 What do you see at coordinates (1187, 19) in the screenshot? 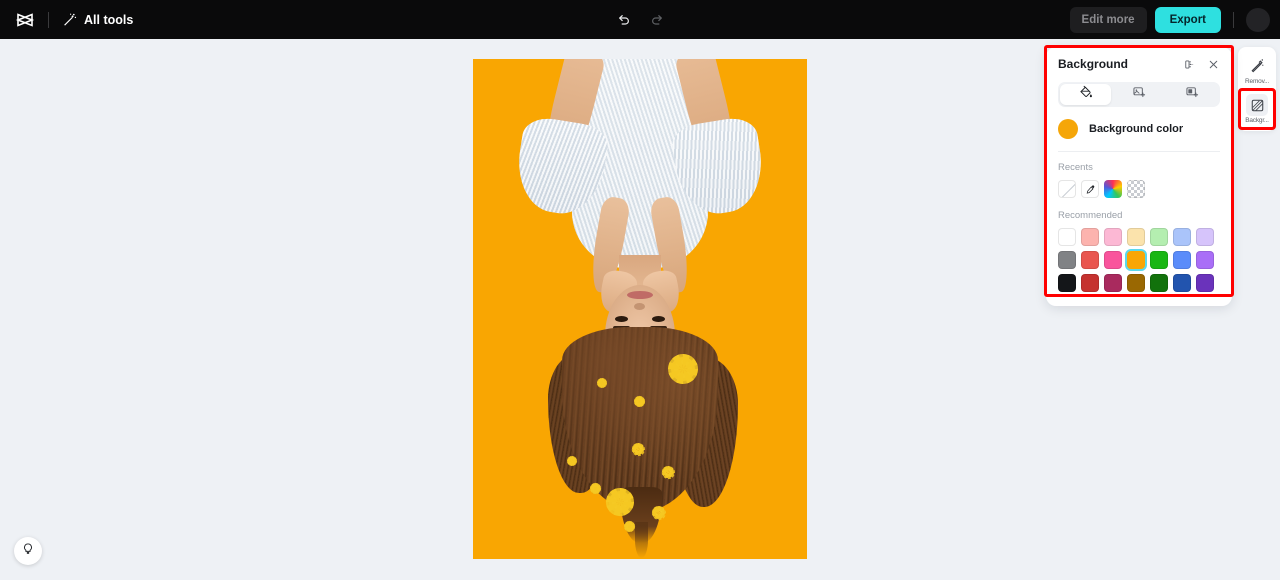
I see `export-button: Export` at bounding box center [1187, 19].